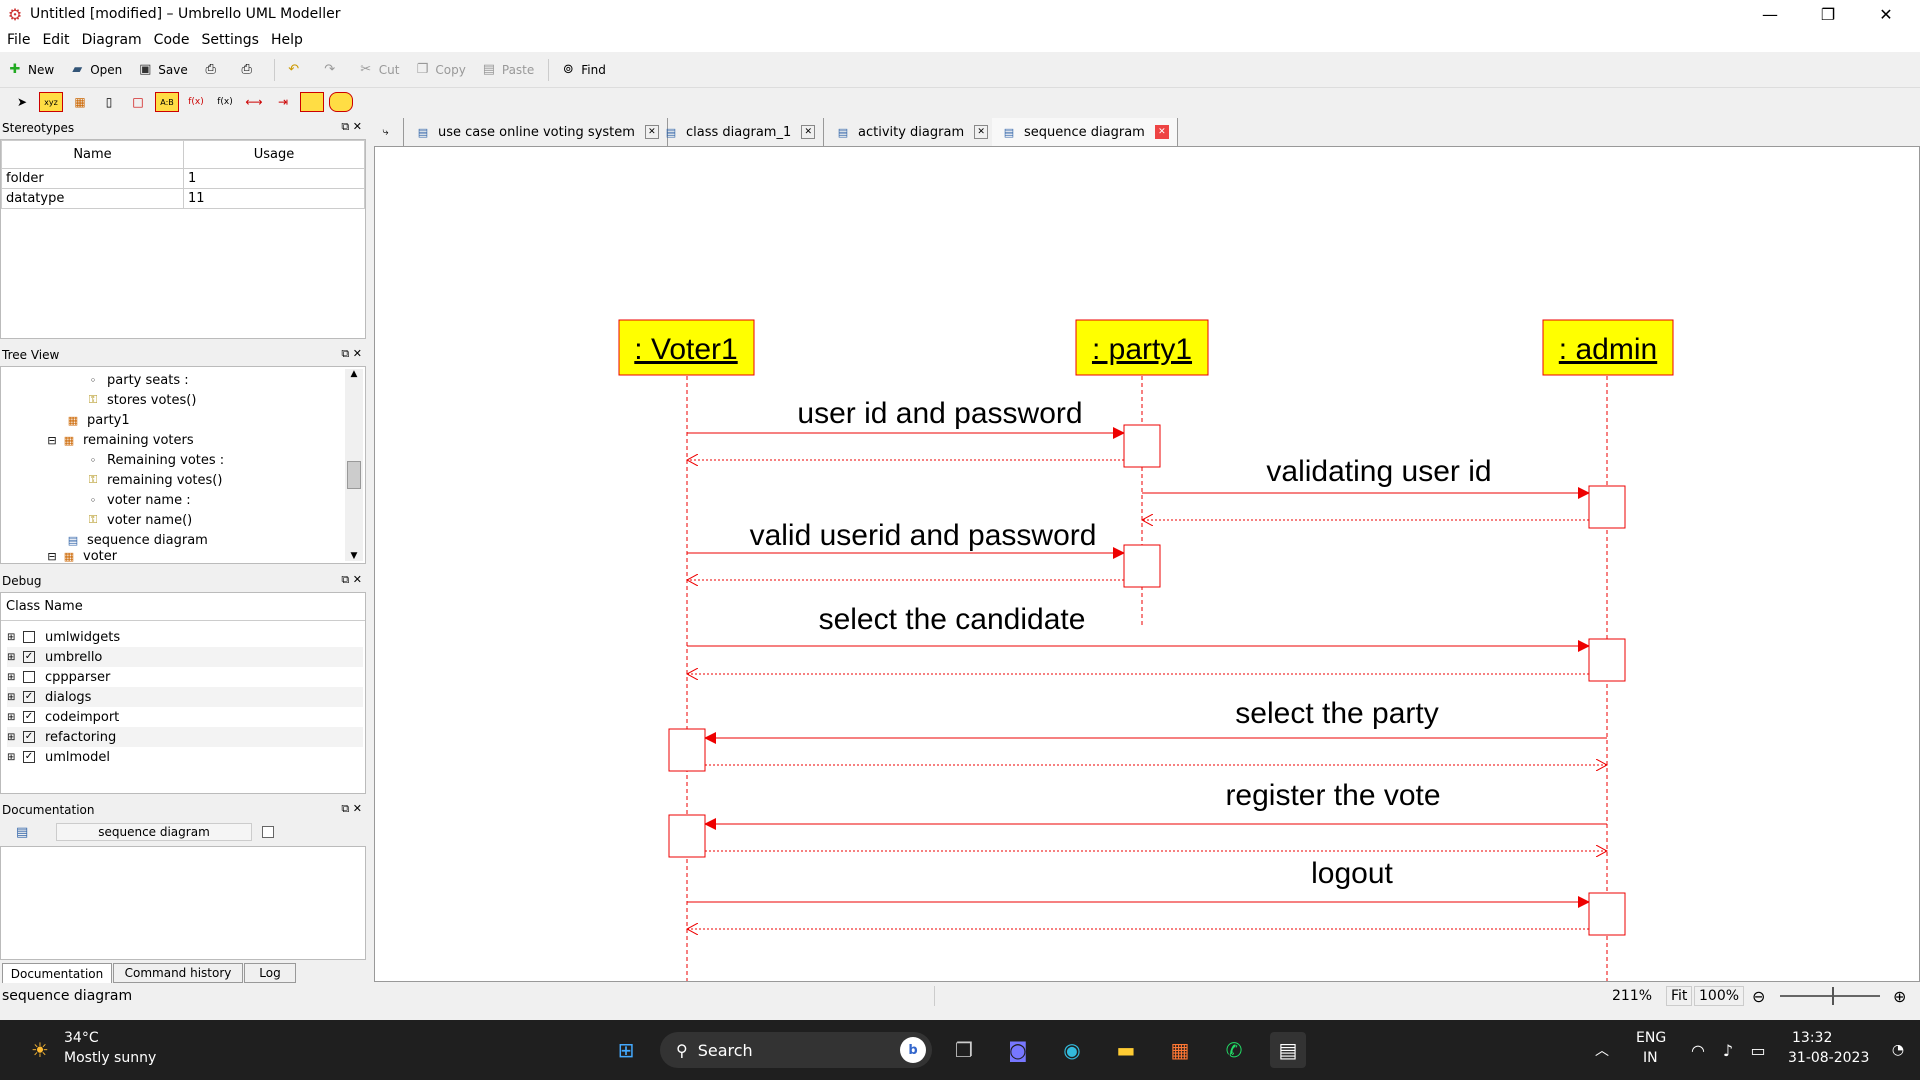 The image size is (1920, 1080). Describe the element at coordinates (283, 102) in the screenshot. I see `found-message-icon: ⇥` at that location.